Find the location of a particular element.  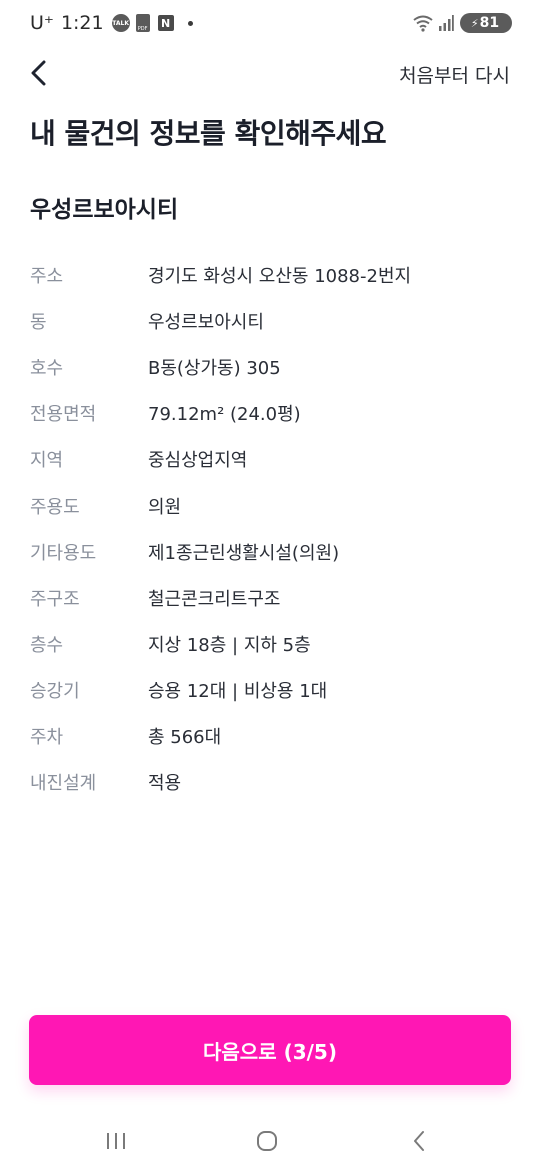

info-value: 적용 is located at coordinates (165, 784).